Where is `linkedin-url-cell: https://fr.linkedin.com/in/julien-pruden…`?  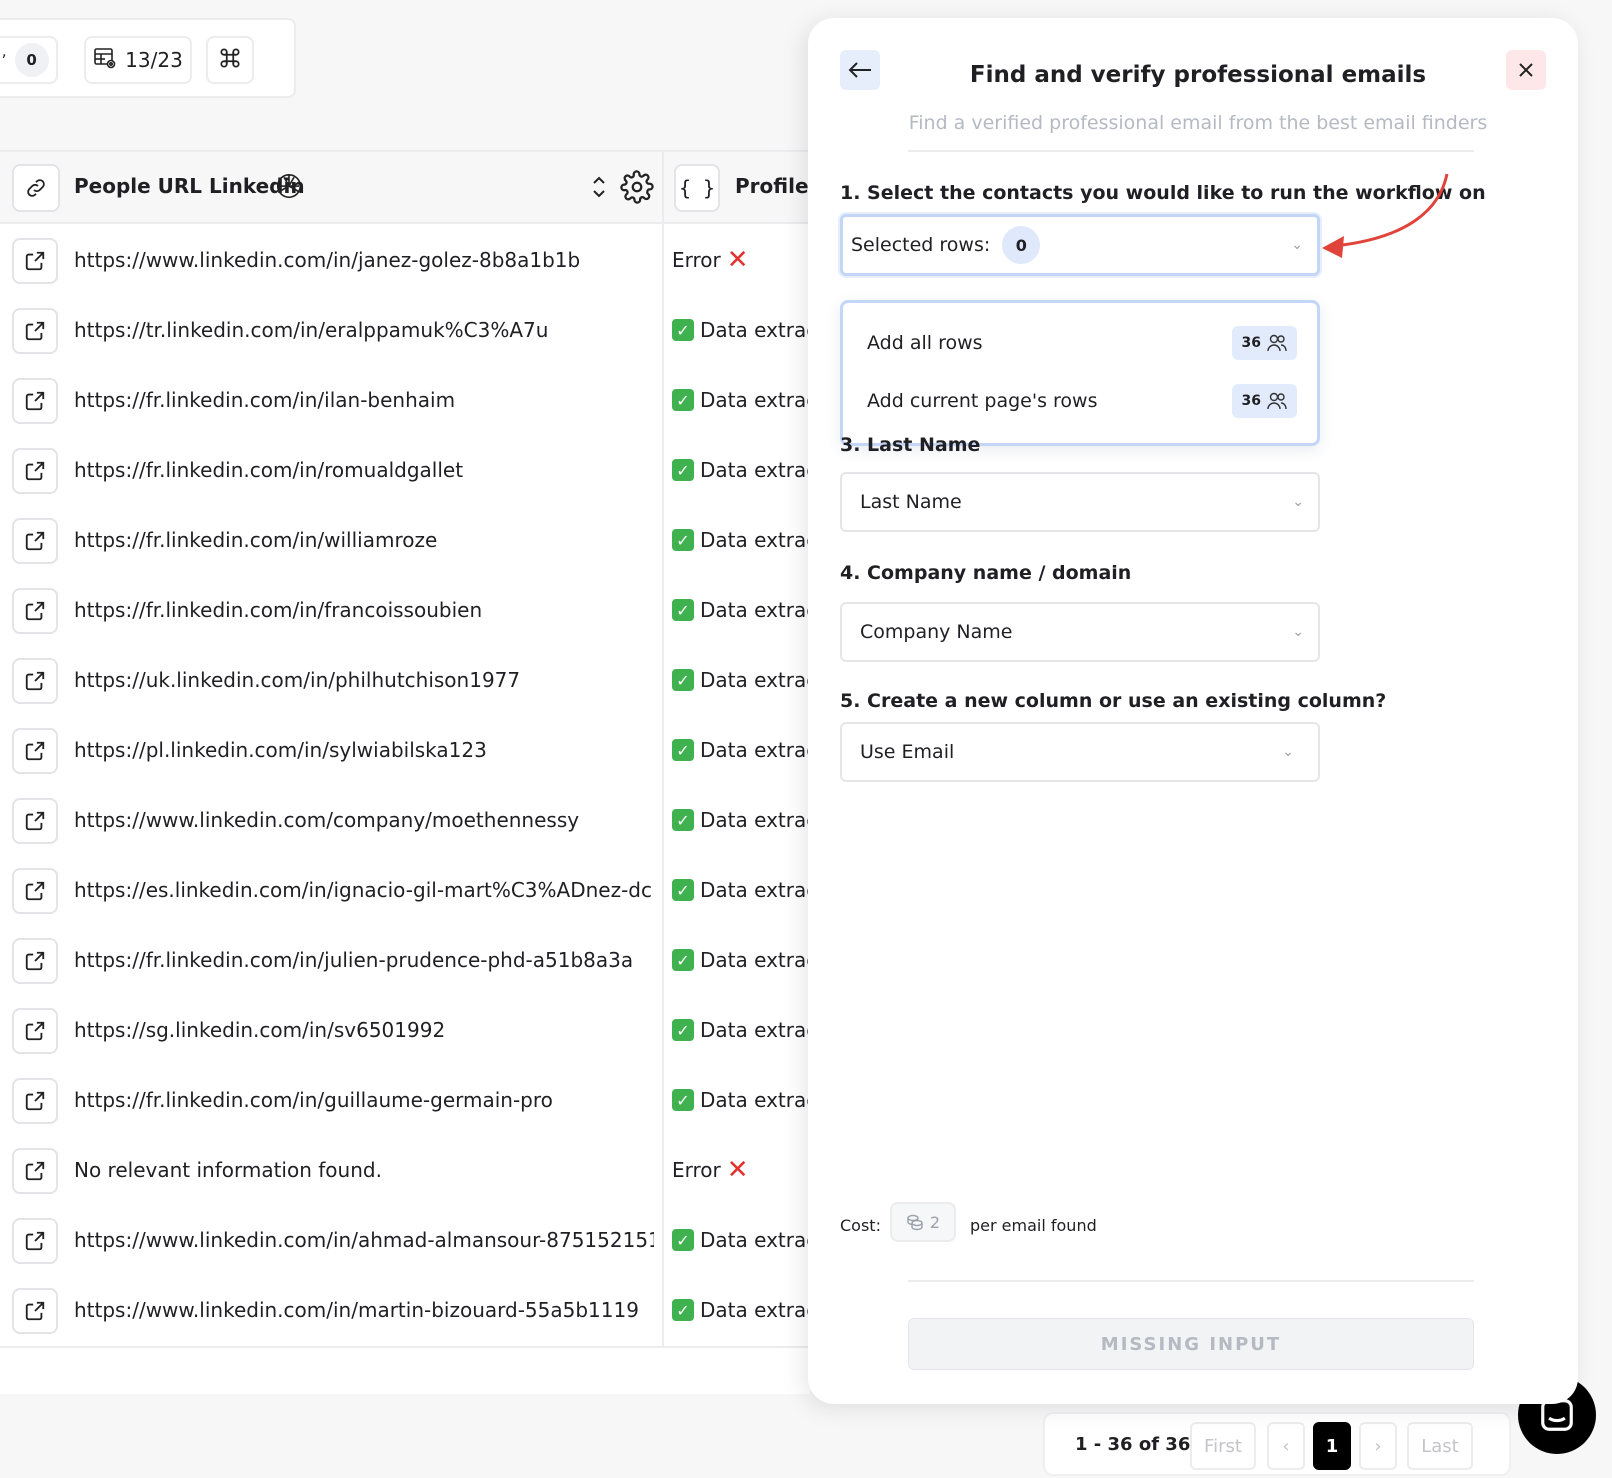
linkedin-url-cell: https://fr.linkedin.com/in/julien-pruden… is located at coordinates (364, 960).